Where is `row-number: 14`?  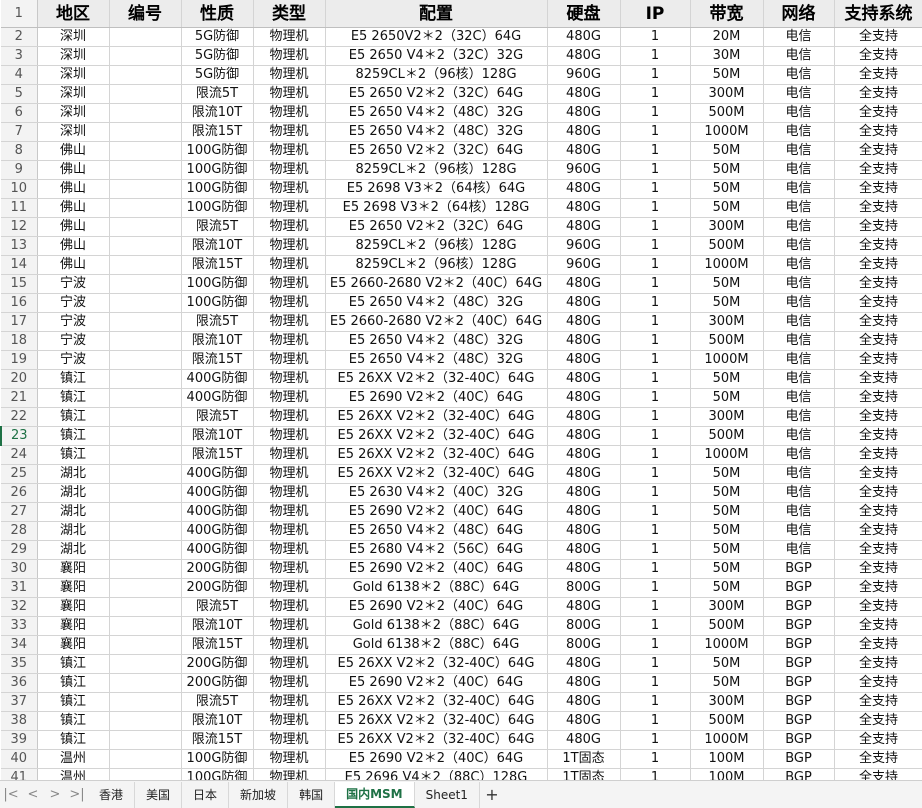
row-number: 14 is located at coordinates (19, 265).